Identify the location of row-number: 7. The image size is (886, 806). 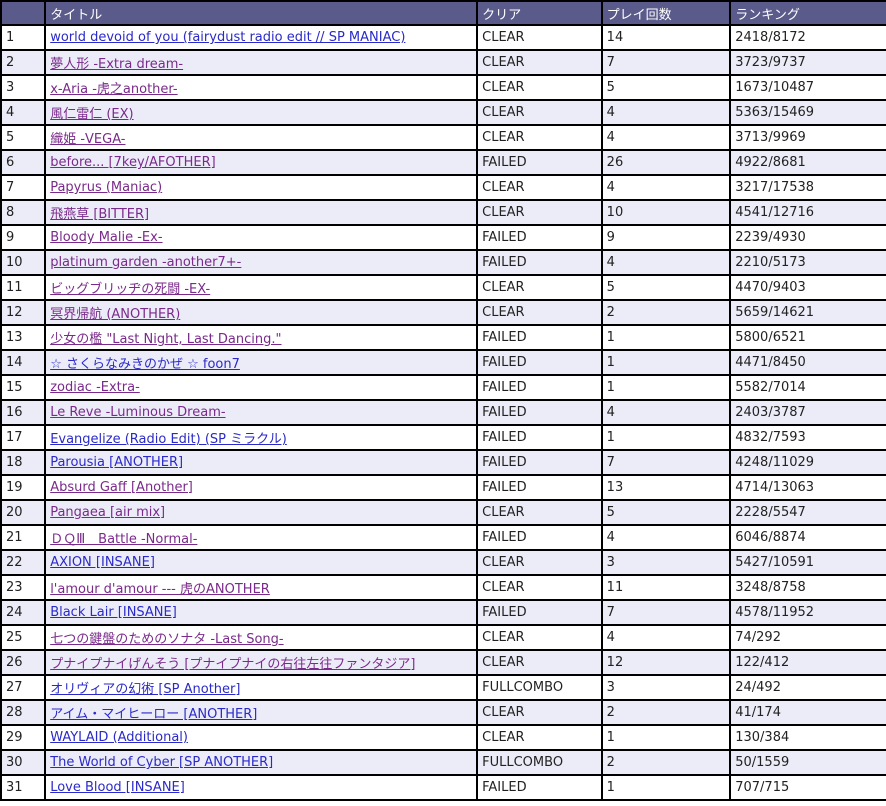
(23, 187).